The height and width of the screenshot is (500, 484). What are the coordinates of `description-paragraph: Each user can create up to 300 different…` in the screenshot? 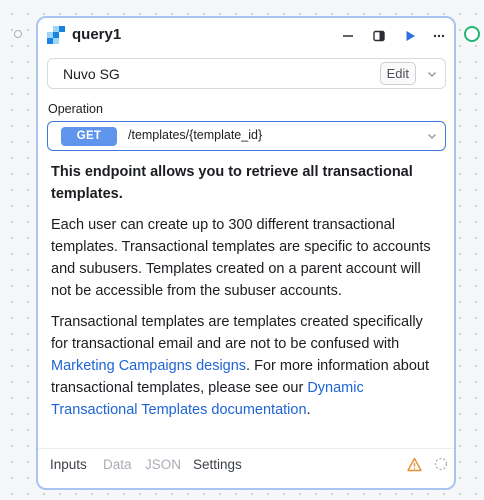 It's located at (241, 258).